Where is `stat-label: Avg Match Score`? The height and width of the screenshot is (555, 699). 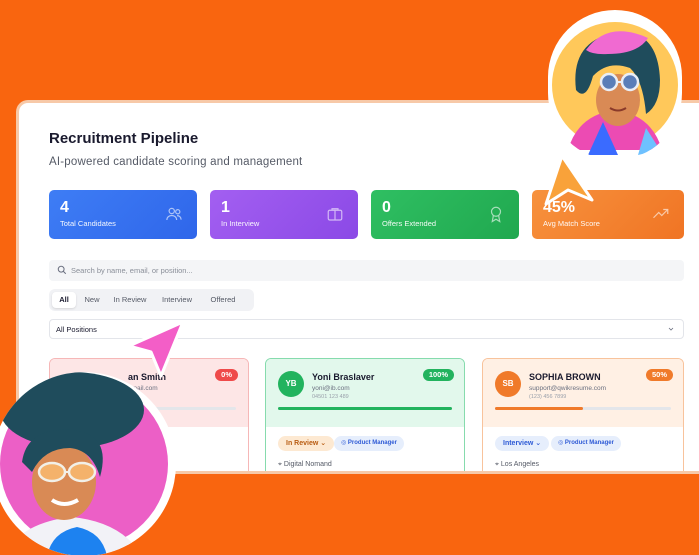
stat-label: Avg Match Score is located at coordinates (571, 223).